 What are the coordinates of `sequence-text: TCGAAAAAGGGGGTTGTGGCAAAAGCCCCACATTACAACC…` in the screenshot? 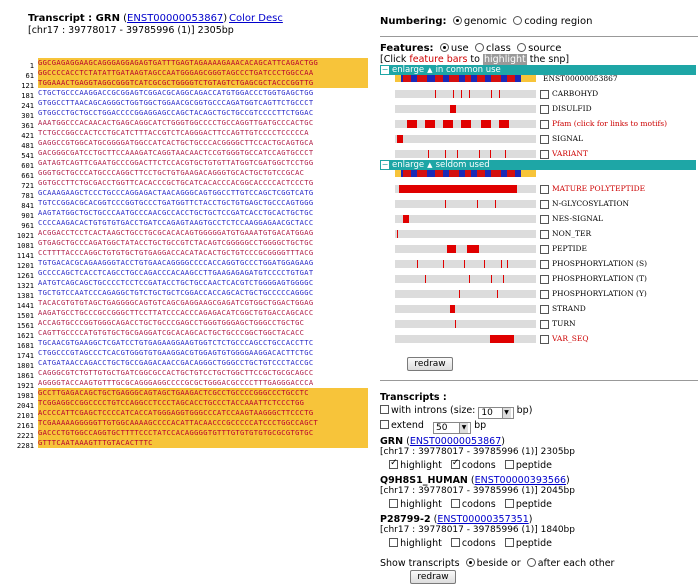 It's located at (203, 423).